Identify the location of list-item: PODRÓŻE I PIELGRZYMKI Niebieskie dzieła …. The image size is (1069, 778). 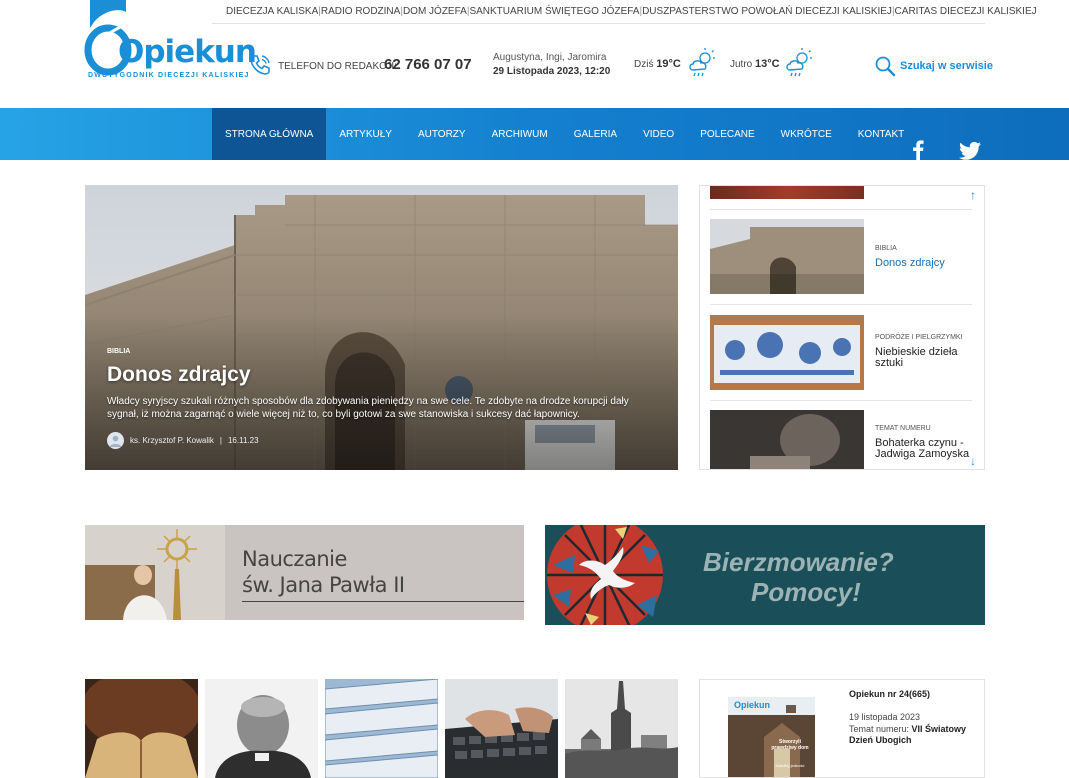
(841, 353).